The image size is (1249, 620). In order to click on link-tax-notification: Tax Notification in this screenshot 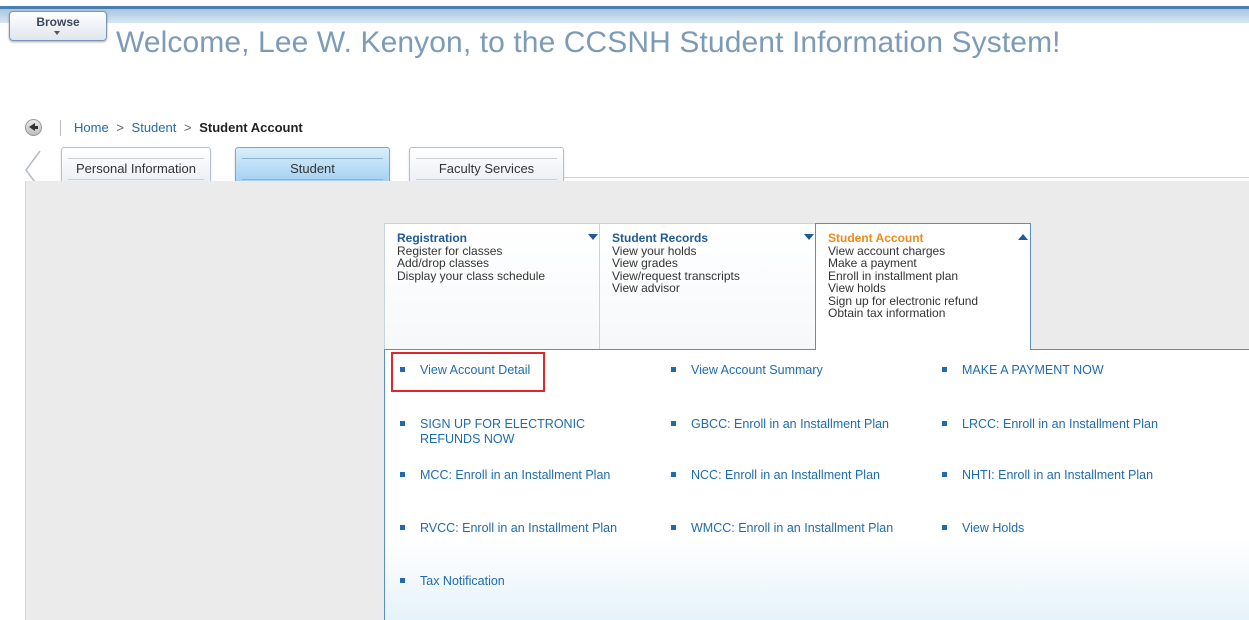, I will do `click(462, 581)`.